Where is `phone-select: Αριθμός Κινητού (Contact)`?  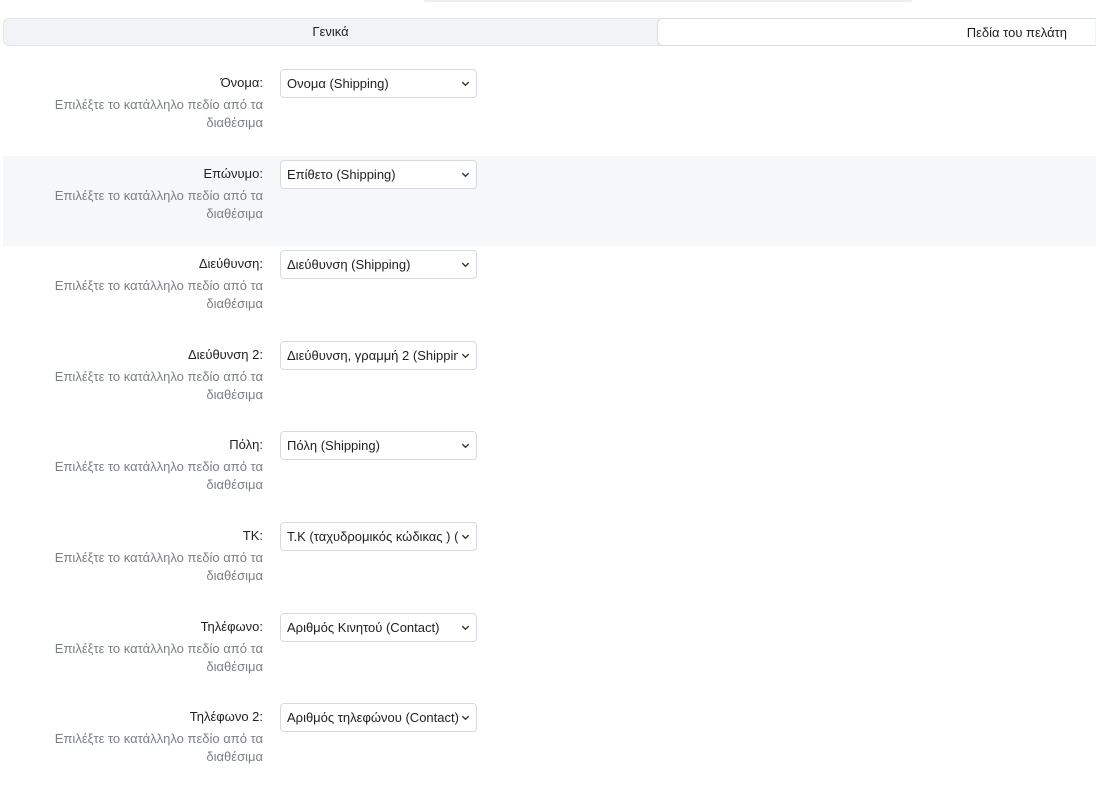 phone-select: Αριθμός Κινητού (Contact) is located at coordinates (378, 627).